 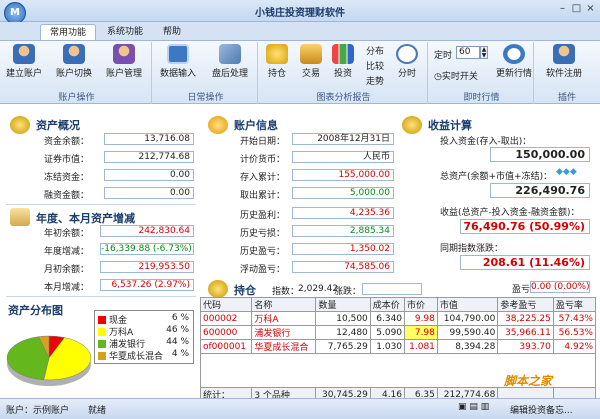 What do you see at coordinates (525, 262) in the screenshot?
I see `index-value: 208.61 (11.46%)` at bounding box center [525, 262].